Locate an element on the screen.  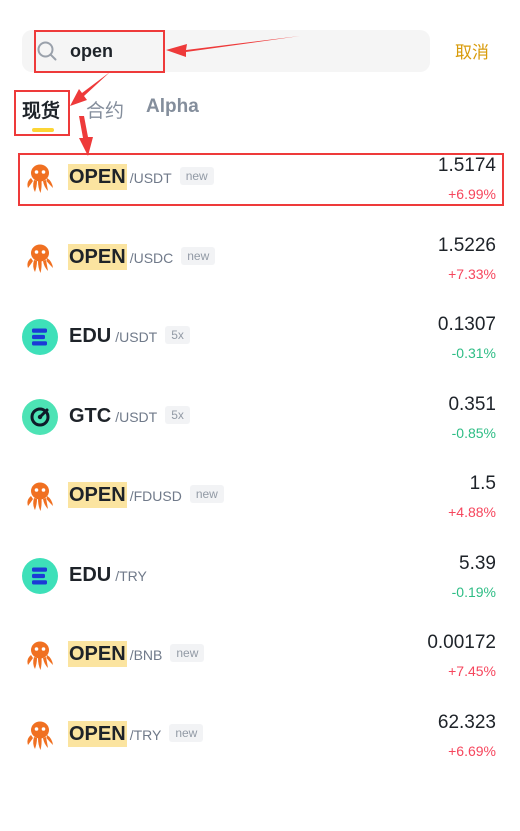
last-price: 1.5 is located at coordinates (482, 483).